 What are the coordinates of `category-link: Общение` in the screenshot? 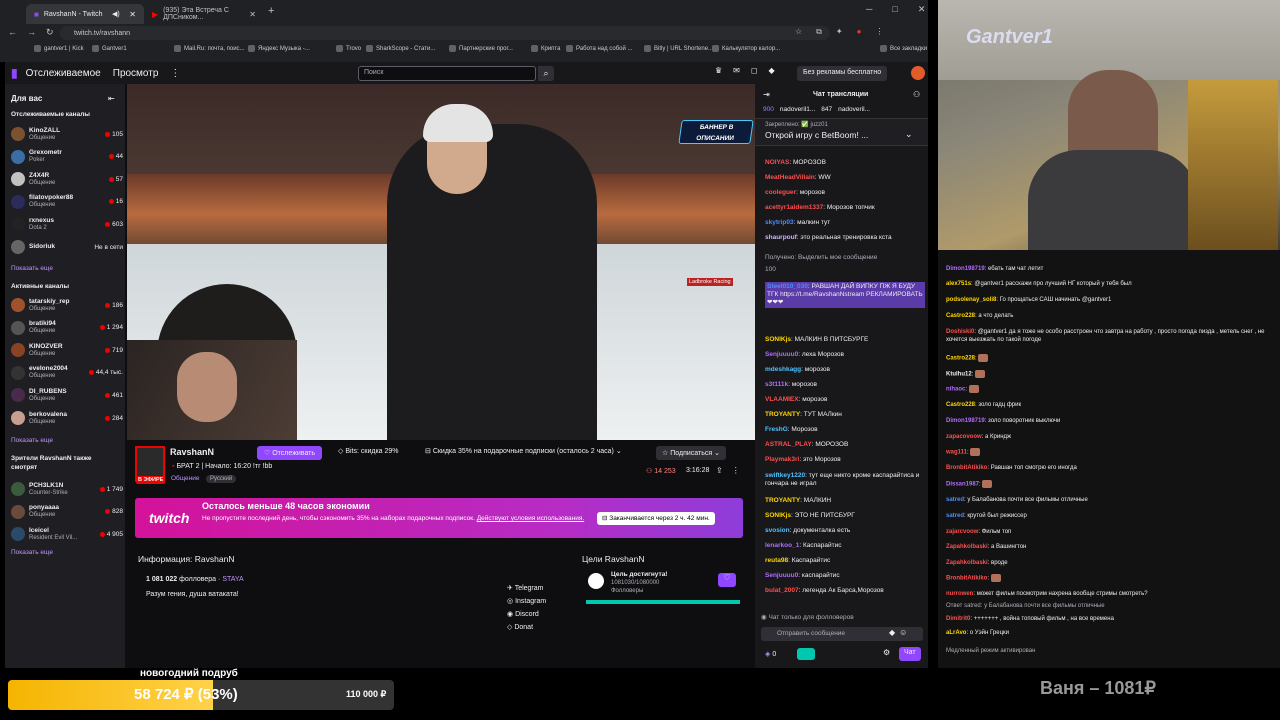 It's located at (185, 478).